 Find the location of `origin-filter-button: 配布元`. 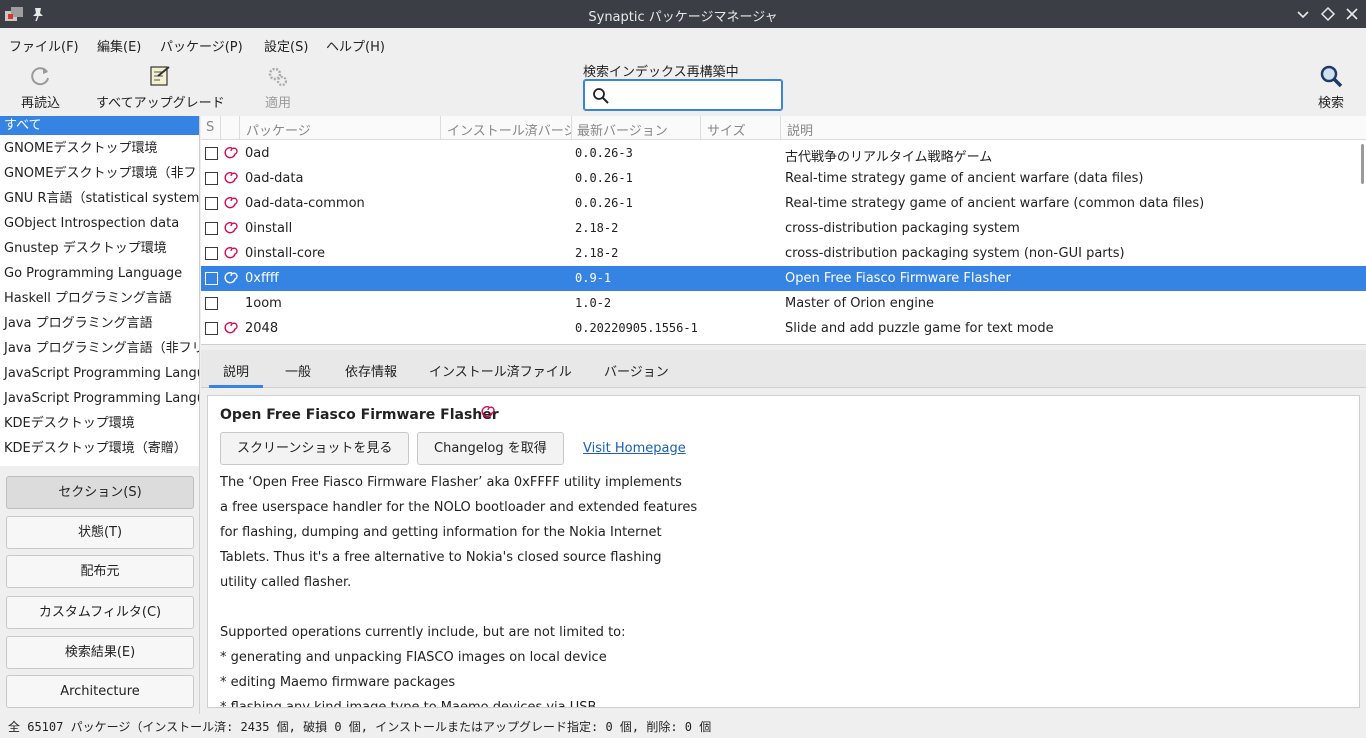

origin-filter-button: 配布元 is located at coordinates (100, 571).